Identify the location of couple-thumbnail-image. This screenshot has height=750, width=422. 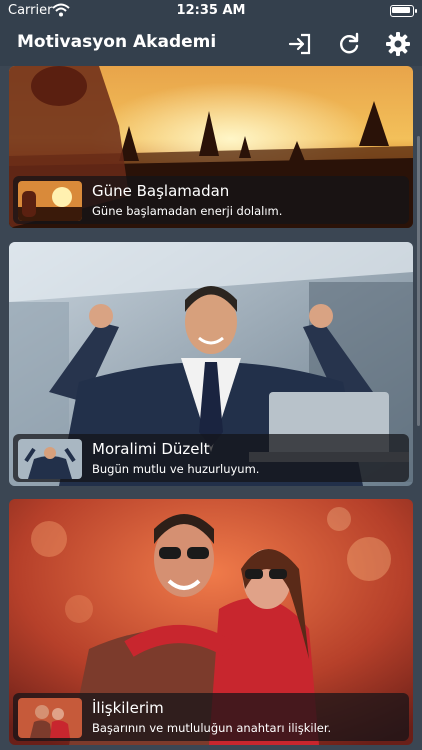
(50, 718).